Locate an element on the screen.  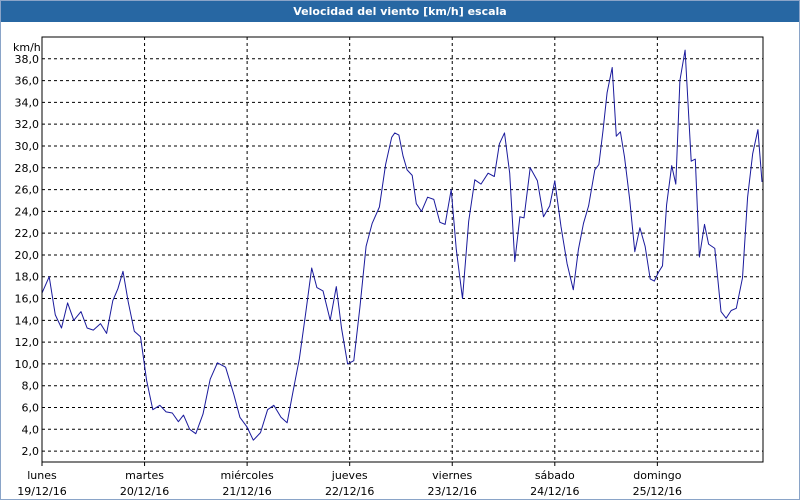
x-tick-day-label: lunes is located at coordinates (42, 475).